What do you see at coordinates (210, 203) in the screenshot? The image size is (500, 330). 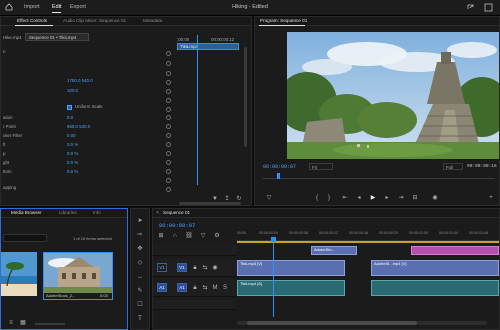 I see `mini-zoom-bar` at bounding box center [210, 203].